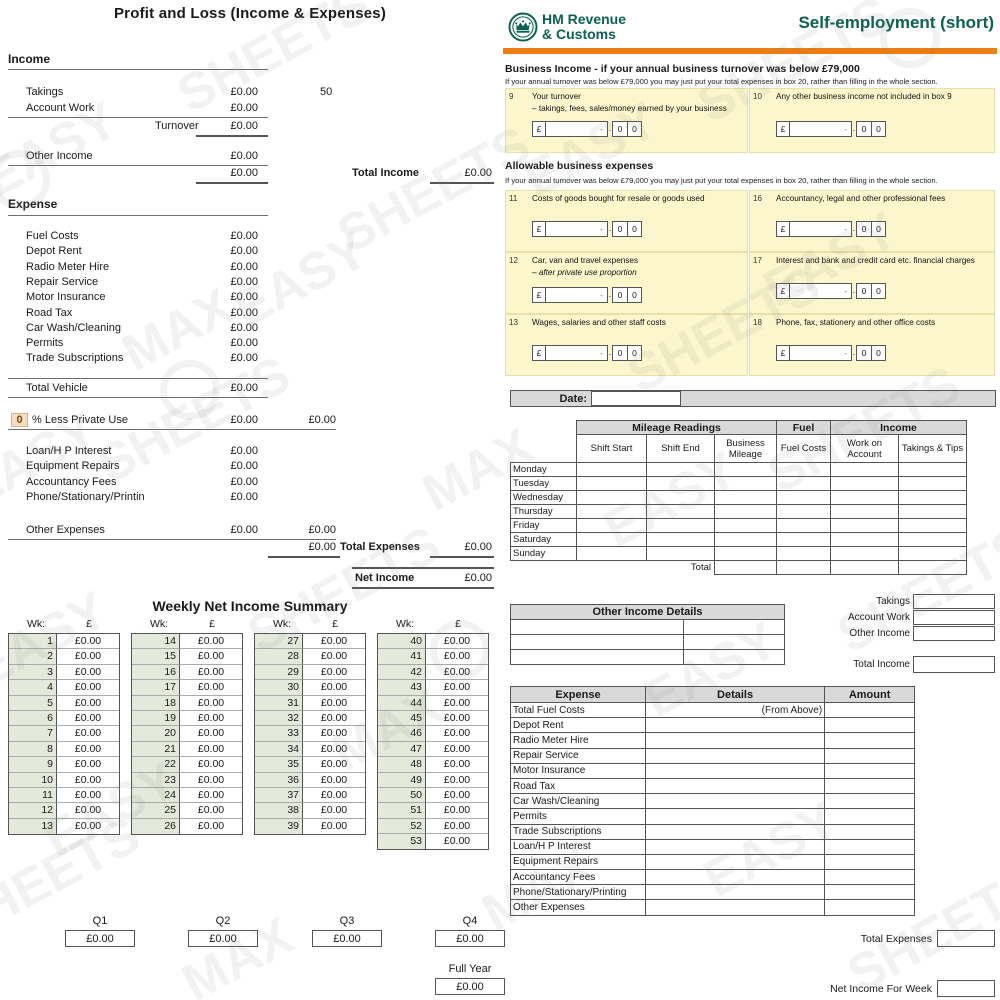  Describe the element at coordinates (156, 826) in the screenshot. I see `weekly-week-number: 26` at that location.